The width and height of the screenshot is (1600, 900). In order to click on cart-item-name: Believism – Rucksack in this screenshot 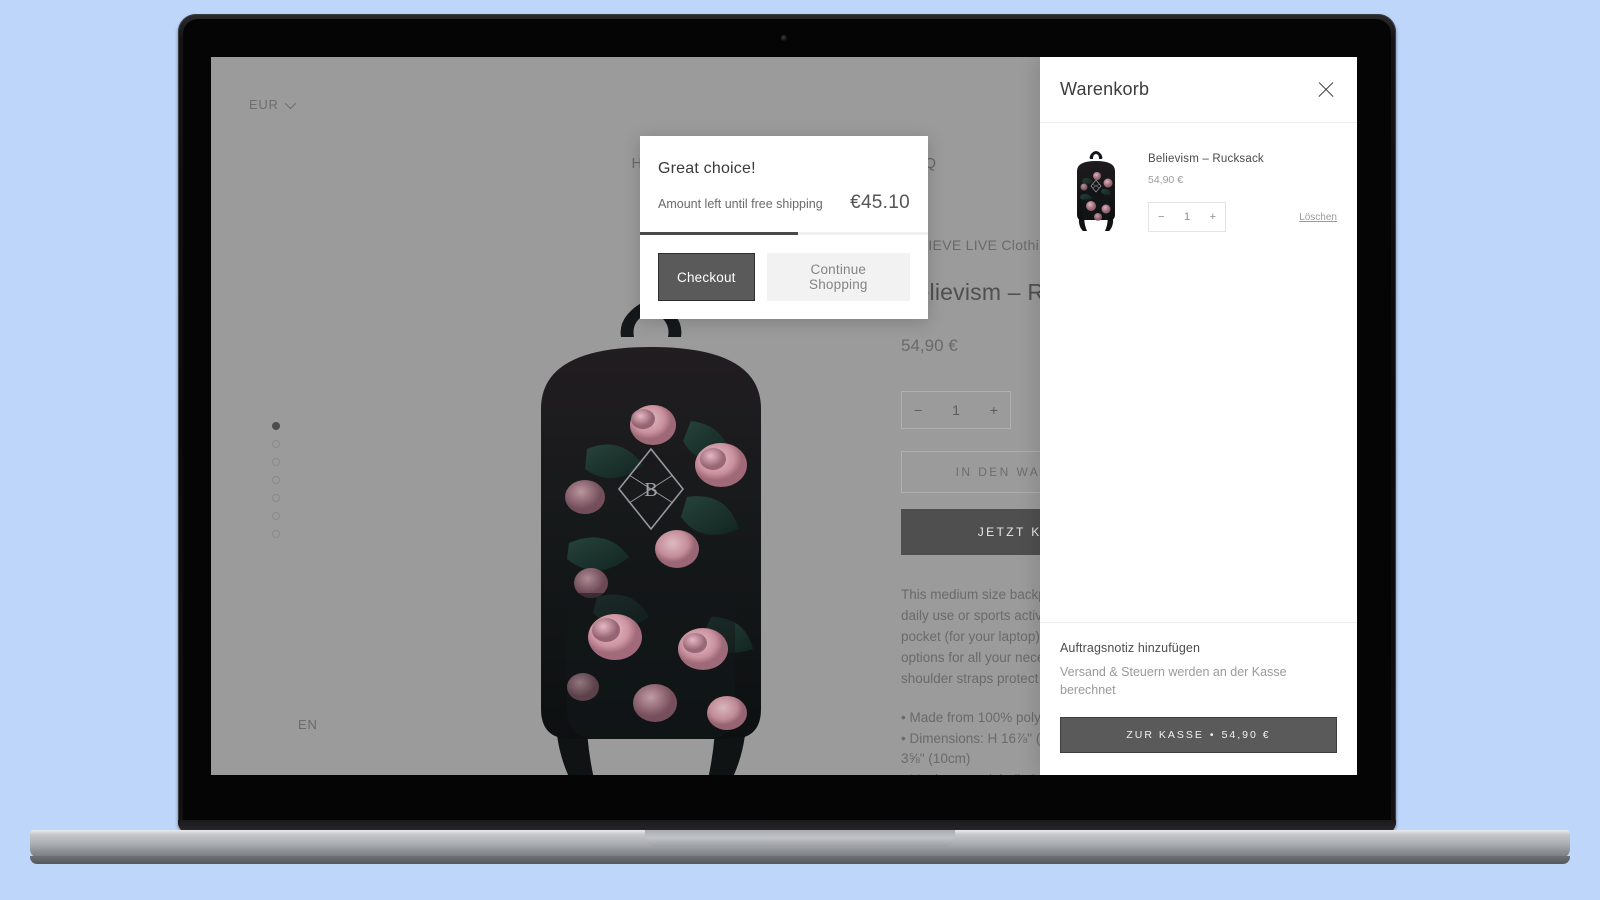, I will do `click(1242, 159)`.